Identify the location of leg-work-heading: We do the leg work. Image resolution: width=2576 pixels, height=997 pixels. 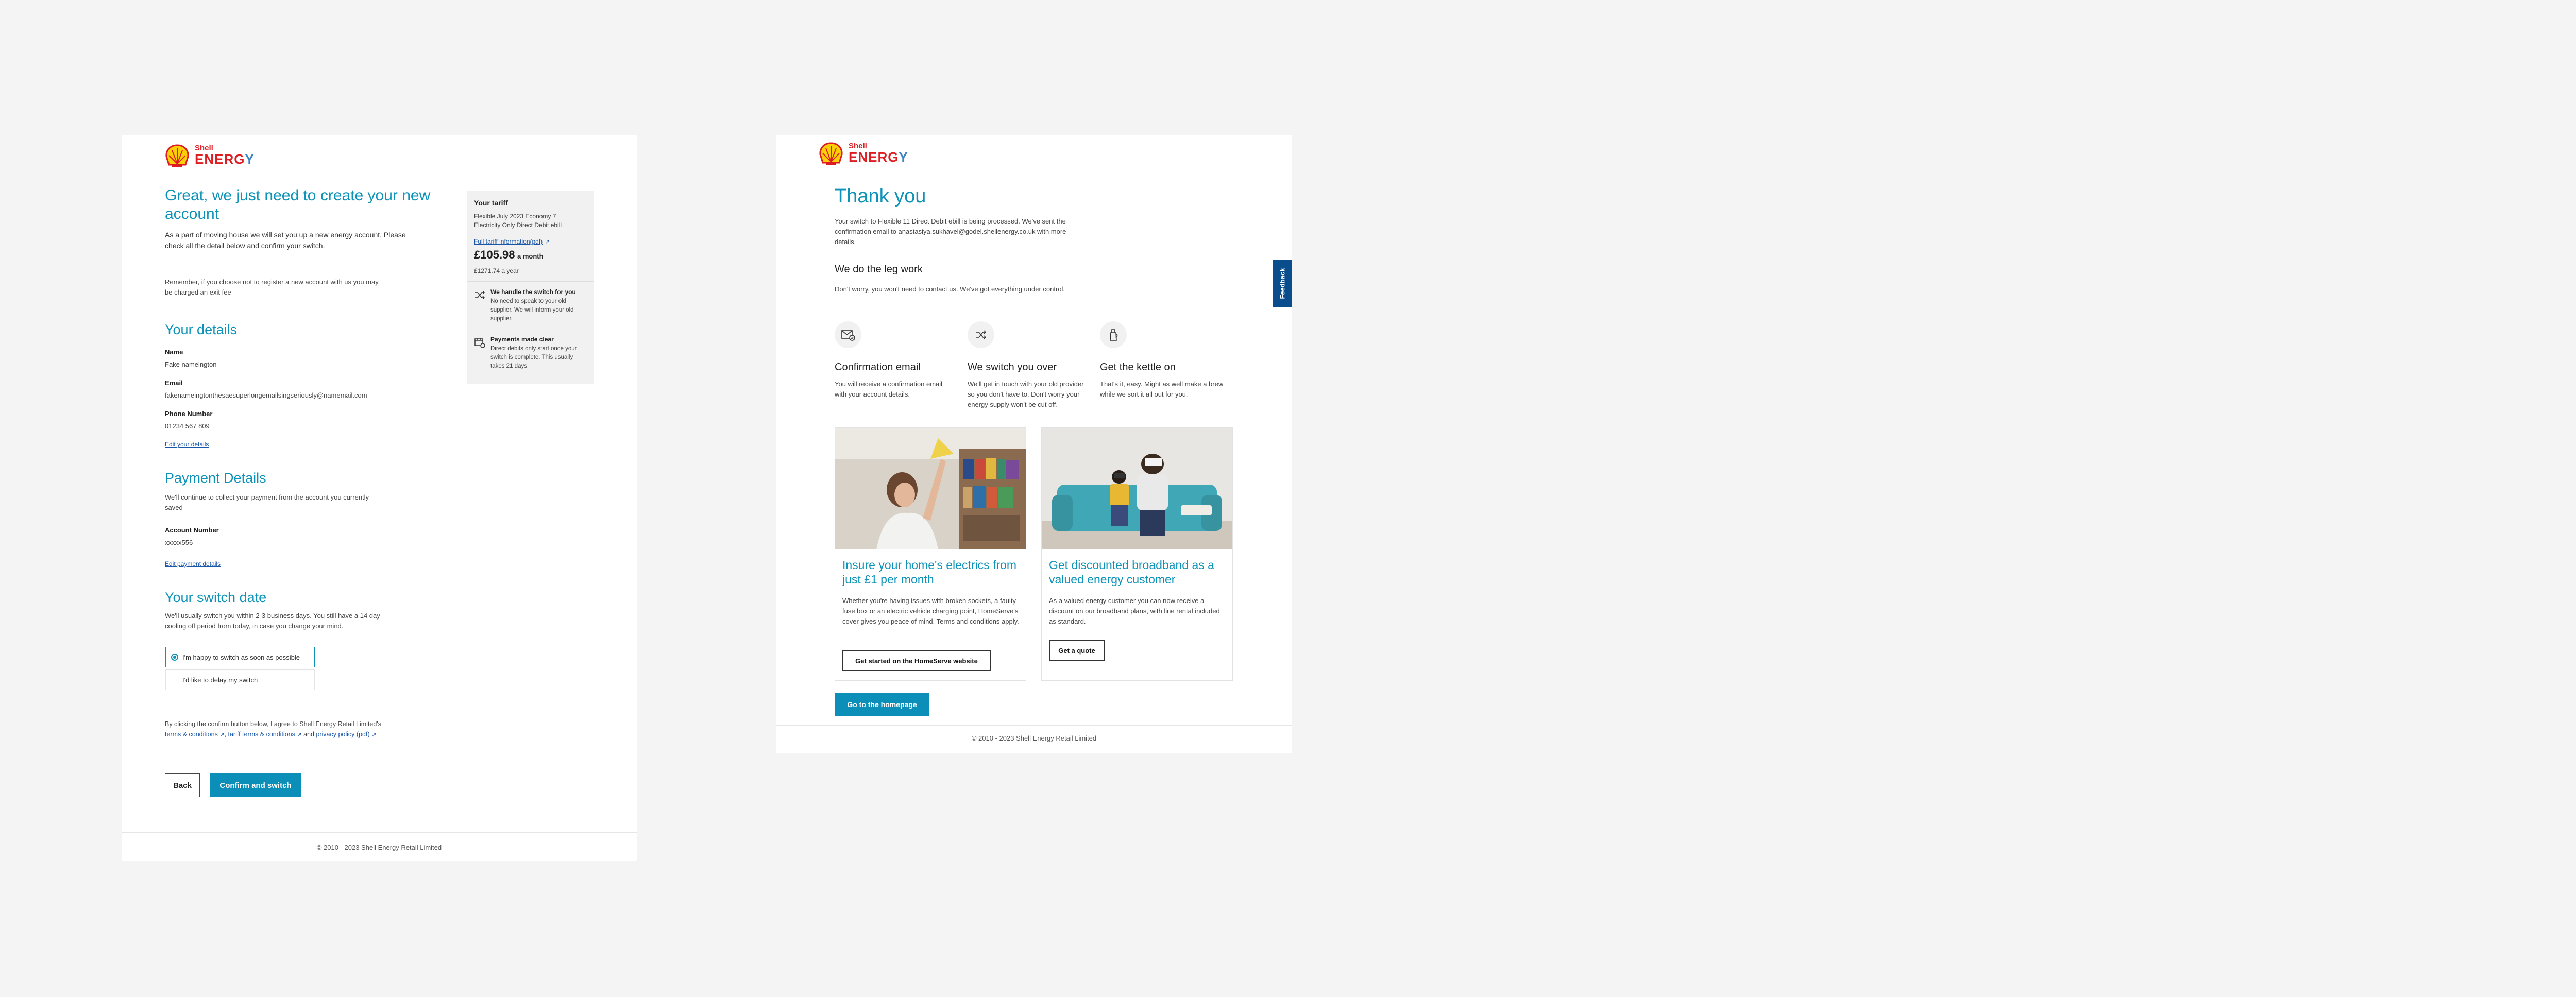
(879, 269).